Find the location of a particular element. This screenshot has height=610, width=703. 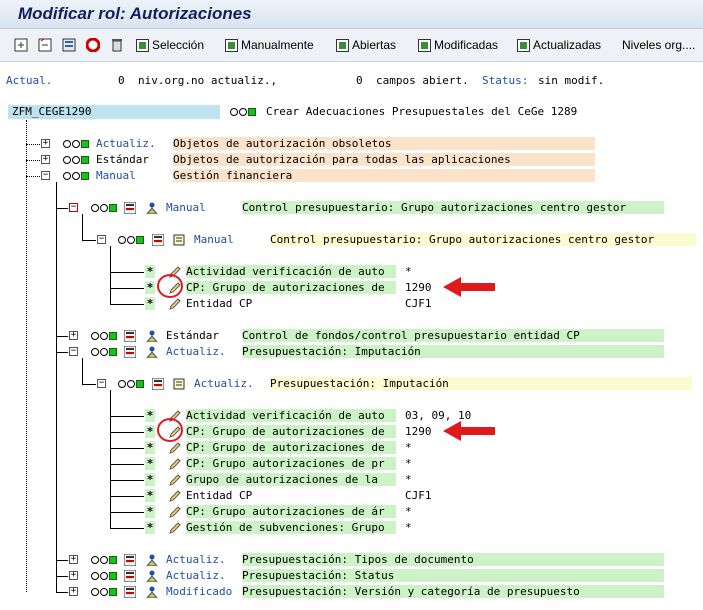

field-label: Gestión de subvenciones: Grupo is located at coordinates (291, 527).